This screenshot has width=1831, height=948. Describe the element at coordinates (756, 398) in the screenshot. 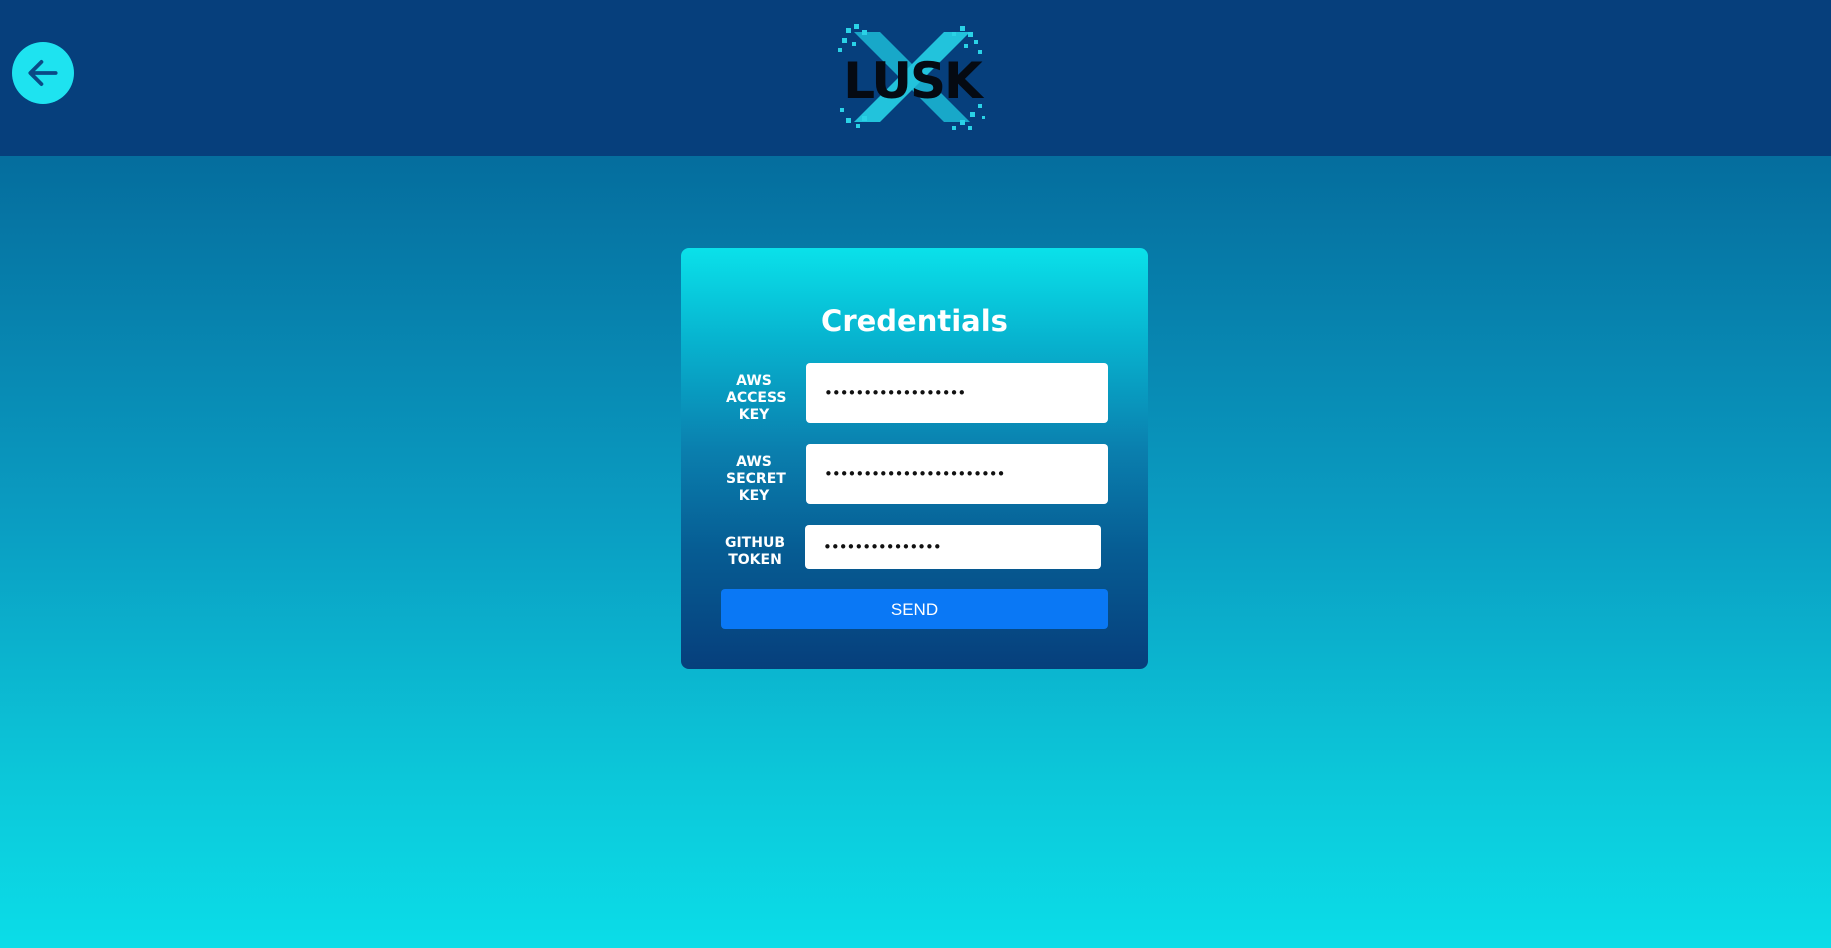

I see `aws-access-key-label: AWS ACCESS KEY` at that location.